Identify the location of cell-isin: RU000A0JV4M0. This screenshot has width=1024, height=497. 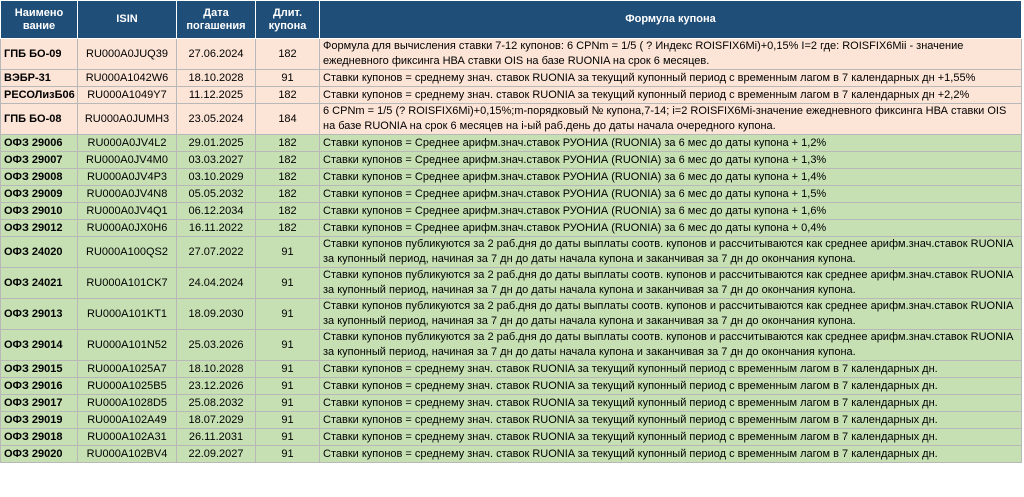
(127, 160).